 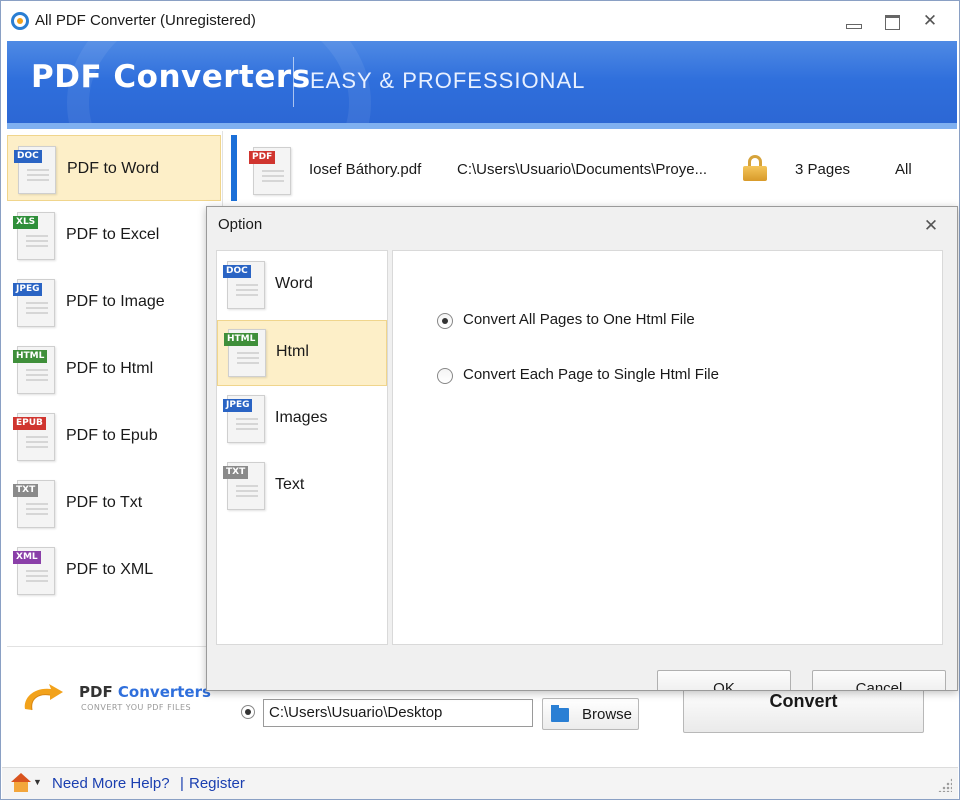 What do you see at coordinates (482, 126) in the screenshot?
I see `banner-divider-strip` at bounding box center [482, 126].